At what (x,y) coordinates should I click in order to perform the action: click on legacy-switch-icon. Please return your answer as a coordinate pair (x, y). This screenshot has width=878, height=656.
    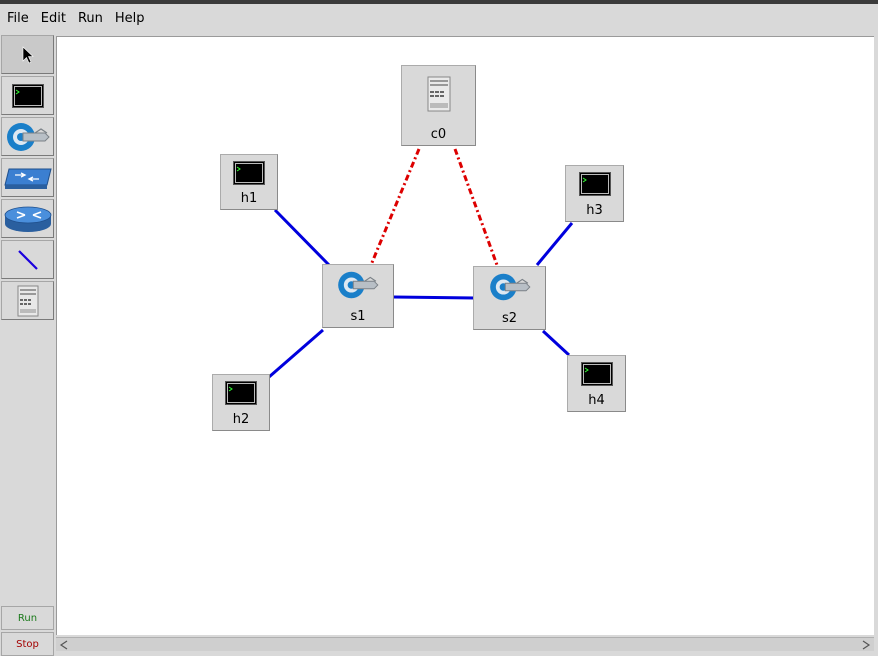
    Looking at the image, I should click on (27, 178).